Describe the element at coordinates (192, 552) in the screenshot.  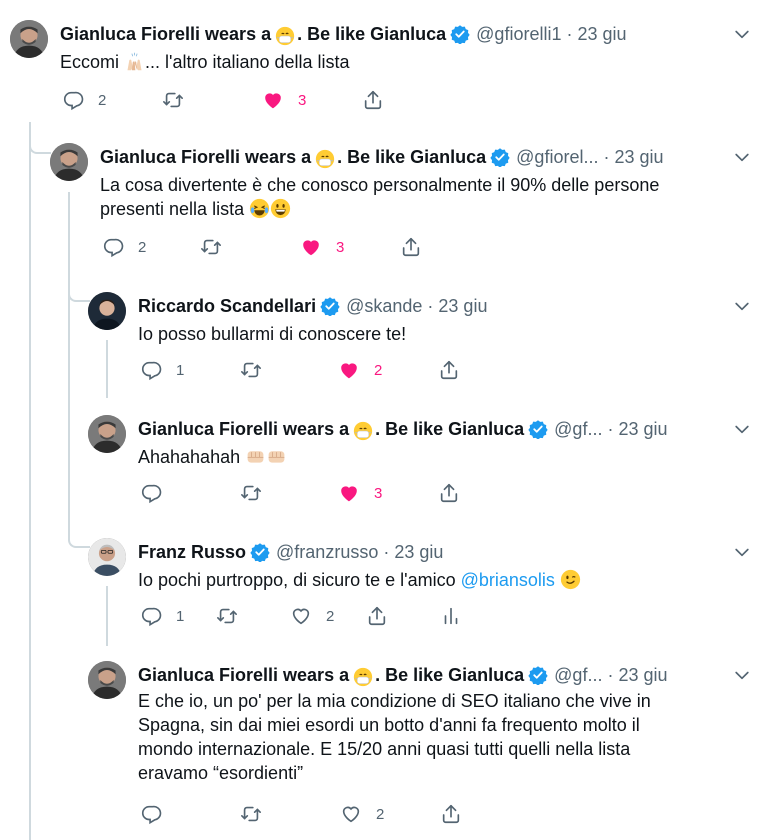
I see `author-name: Franz Russo` at that location.